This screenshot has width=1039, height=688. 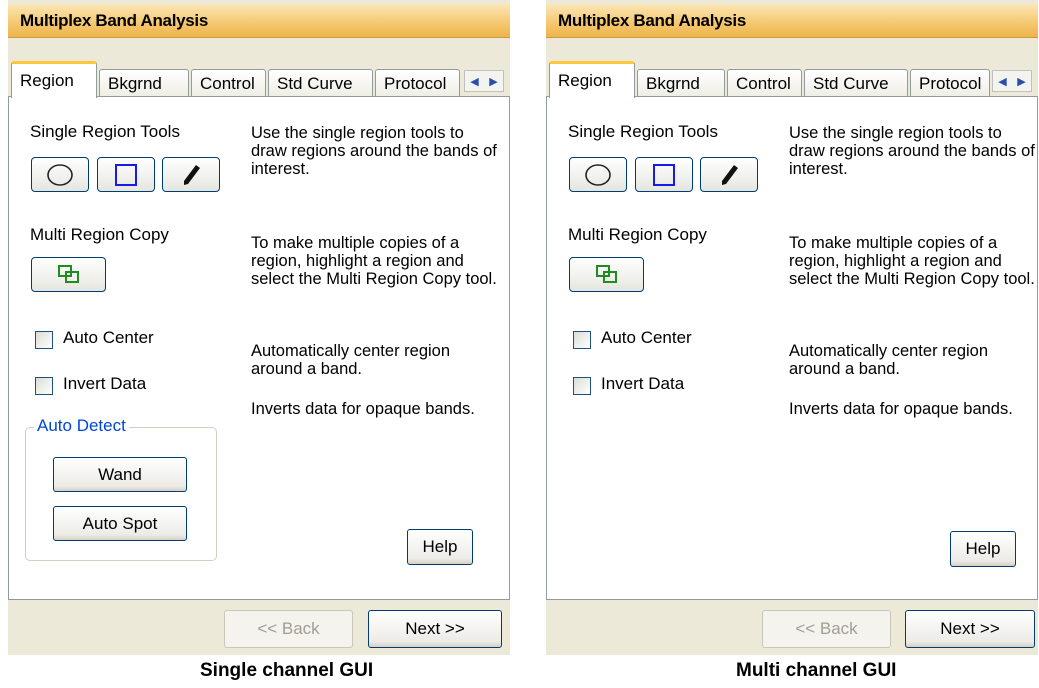 What do you see at coordinates (287, 670) in the screenshot?
I see `single-channel-caption: Single channel GUI` at bounding box center [287, 670].